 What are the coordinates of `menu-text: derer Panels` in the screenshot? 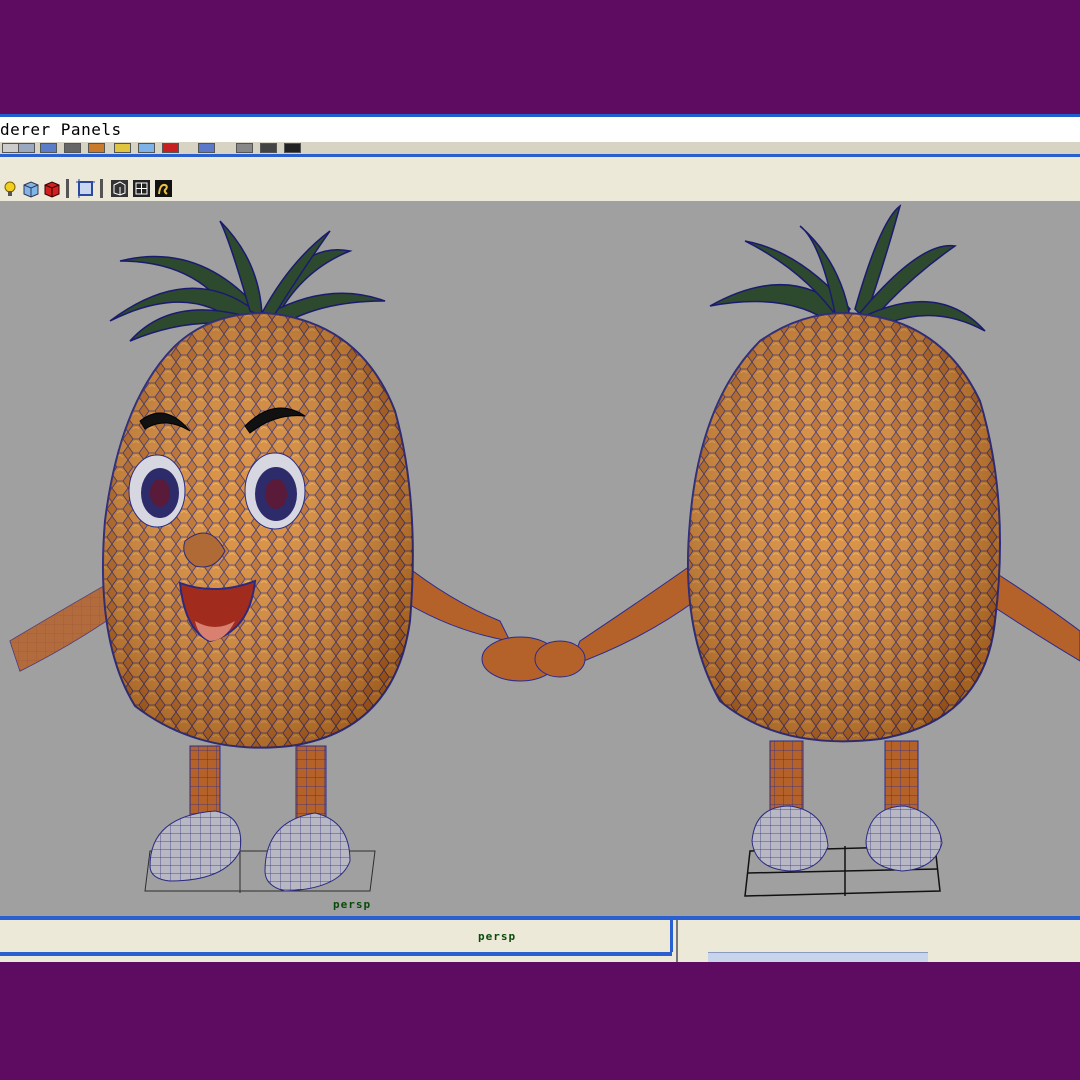 It's located at (61, 129).